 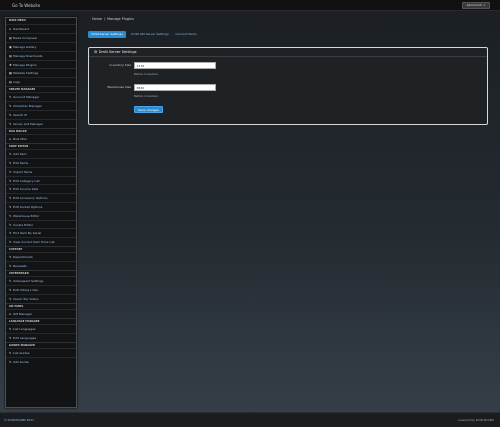 What do you see at coordinates (21, 29) in the screenshot?
I see `sidebar-item-label: Dashboard` at bounding box center [21, 29].